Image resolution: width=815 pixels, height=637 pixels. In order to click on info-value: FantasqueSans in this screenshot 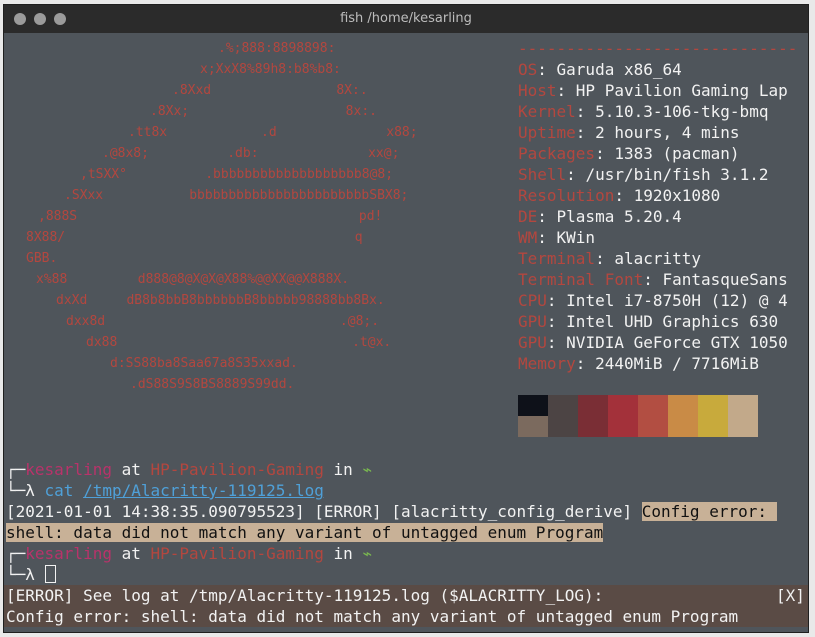, I will do `click(725, 279)`.